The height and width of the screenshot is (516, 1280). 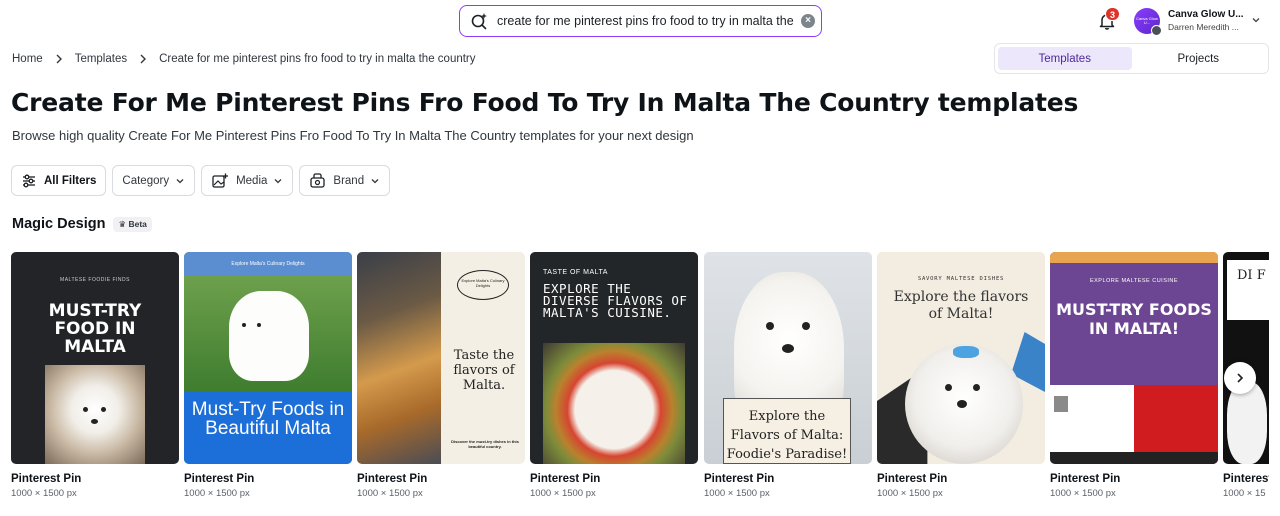 What do you see at coordinates (252, 180) in the screenshot?
I see `media-label: Media` at bounding box center [252, 180].